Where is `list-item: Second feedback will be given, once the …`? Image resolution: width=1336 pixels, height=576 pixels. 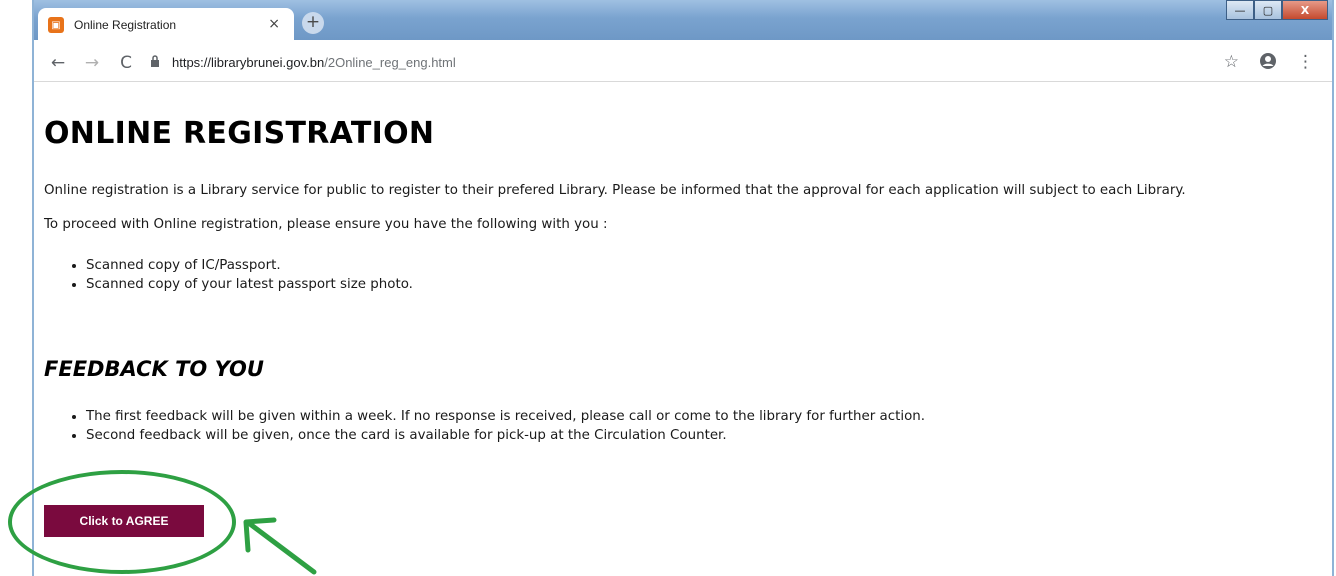
list-item: Second feedback will be given, once the … is located at coordinates (505, 435).